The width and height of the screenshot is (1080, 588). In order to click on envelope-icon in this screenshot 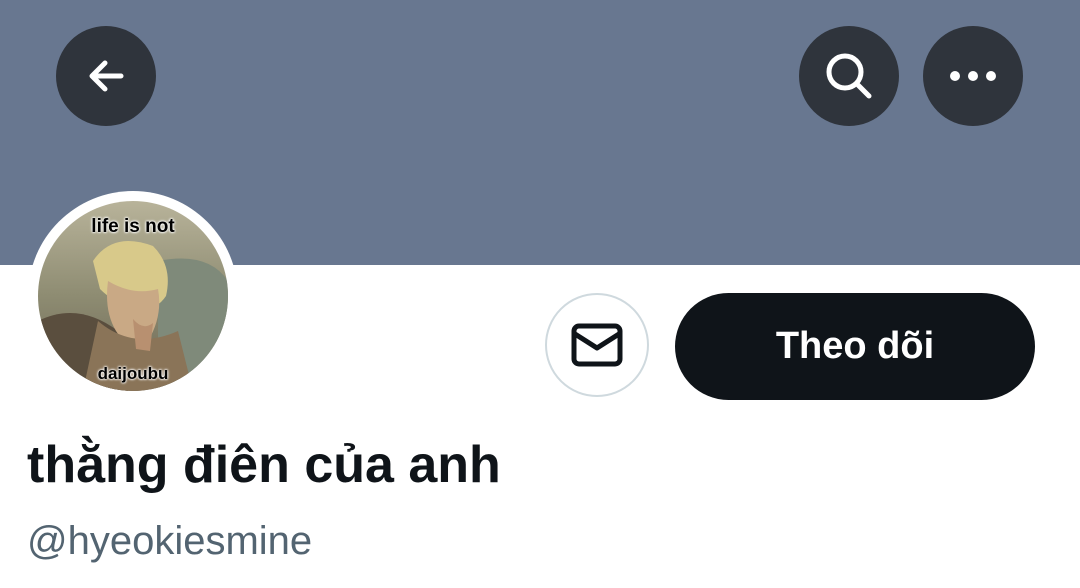, I will do `click(597, 345)`.